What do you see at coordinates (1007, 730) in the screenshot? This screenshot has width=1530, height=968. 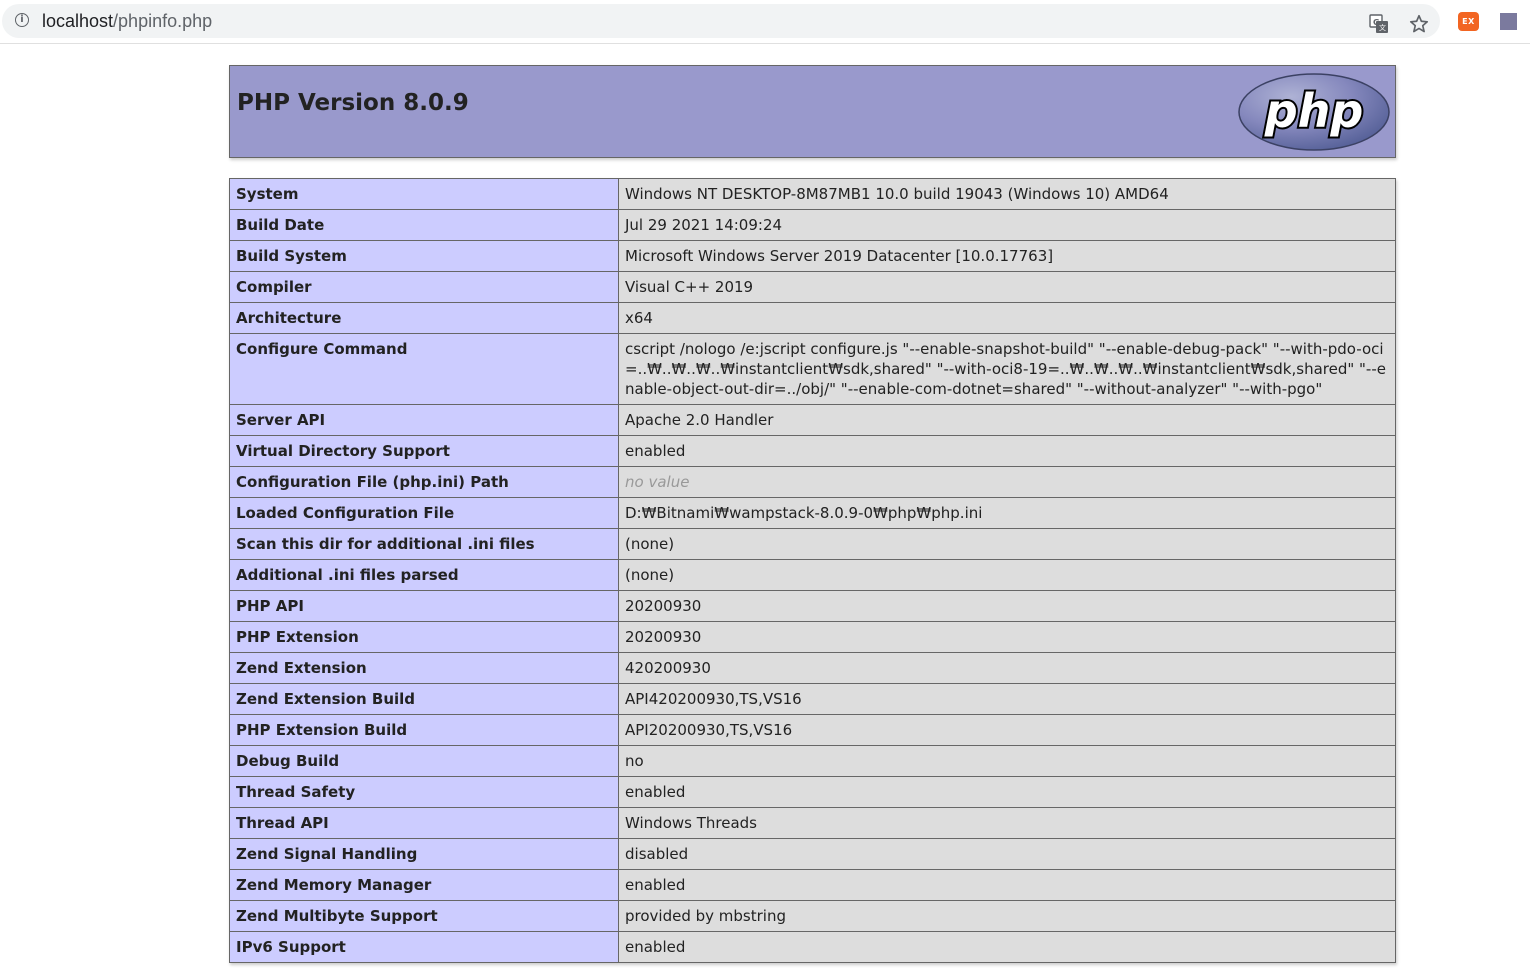 I see `row-value: API20200930,TS,VS16` at bounding box center [1007, 730].